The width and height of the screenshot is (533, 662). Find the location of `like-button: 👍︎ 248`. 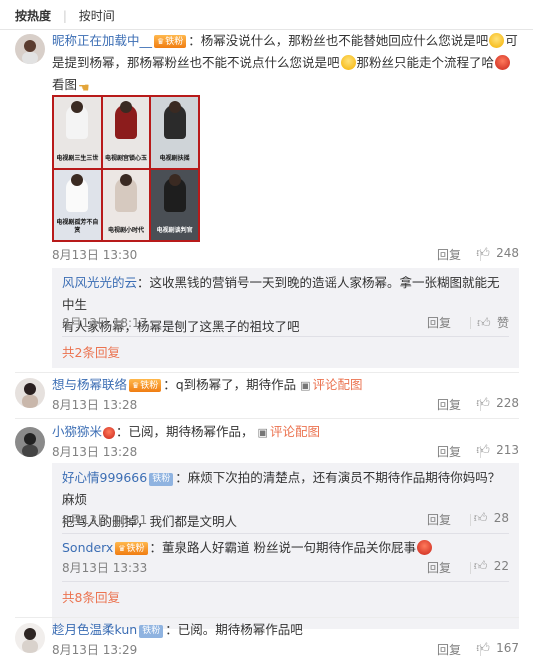

like-button: 👍︎ 248 is located at coordinates (497, 253).